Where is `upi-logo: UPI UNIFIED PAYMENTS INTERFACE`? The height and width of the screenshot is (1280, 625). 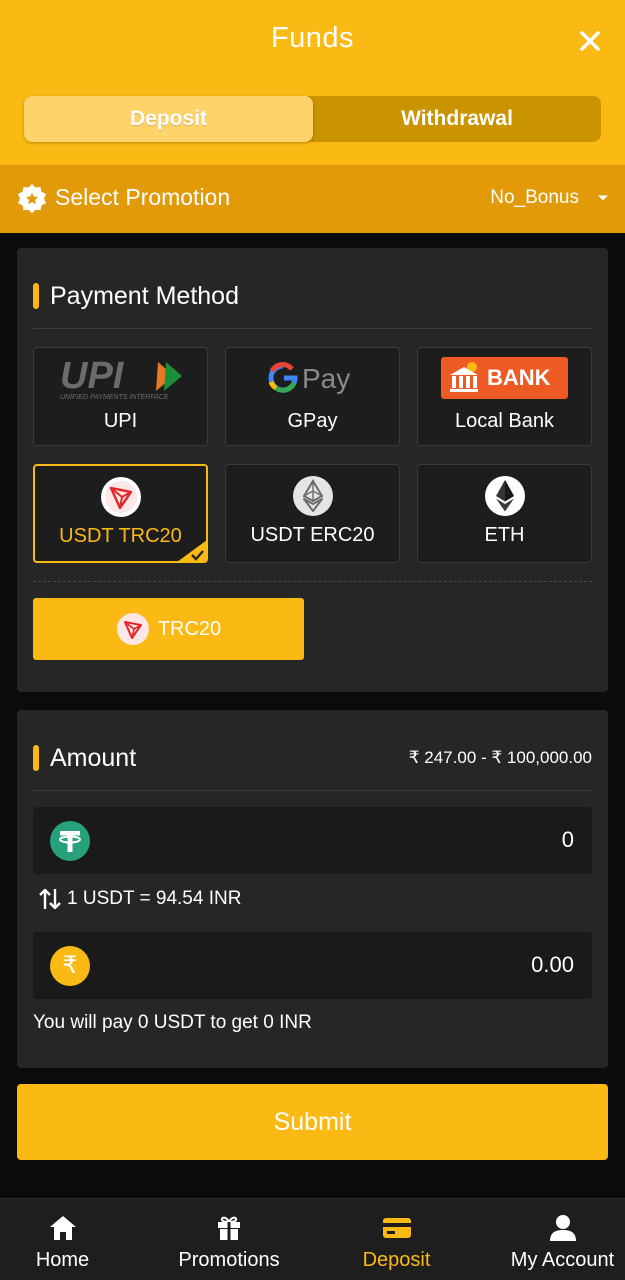 upi-logo: UPI UNIFIED PAYMENTS INTERFACE is located at coordinates (121, 378).